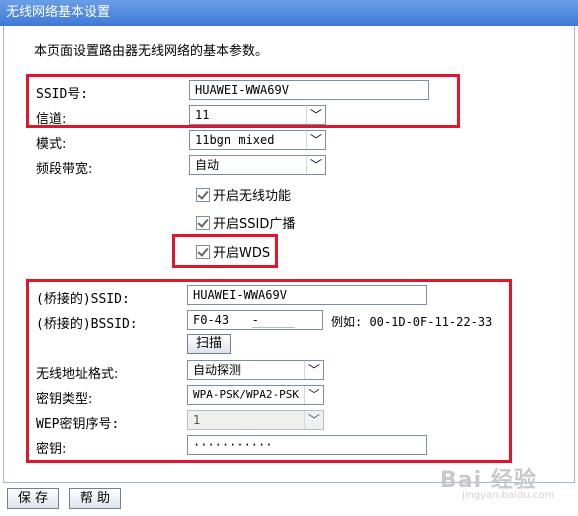 Image resolution: width=578 pixels, height=516 pixels. I want to click on enable-wireless-label: 开启无线功能, so click(252, 196).